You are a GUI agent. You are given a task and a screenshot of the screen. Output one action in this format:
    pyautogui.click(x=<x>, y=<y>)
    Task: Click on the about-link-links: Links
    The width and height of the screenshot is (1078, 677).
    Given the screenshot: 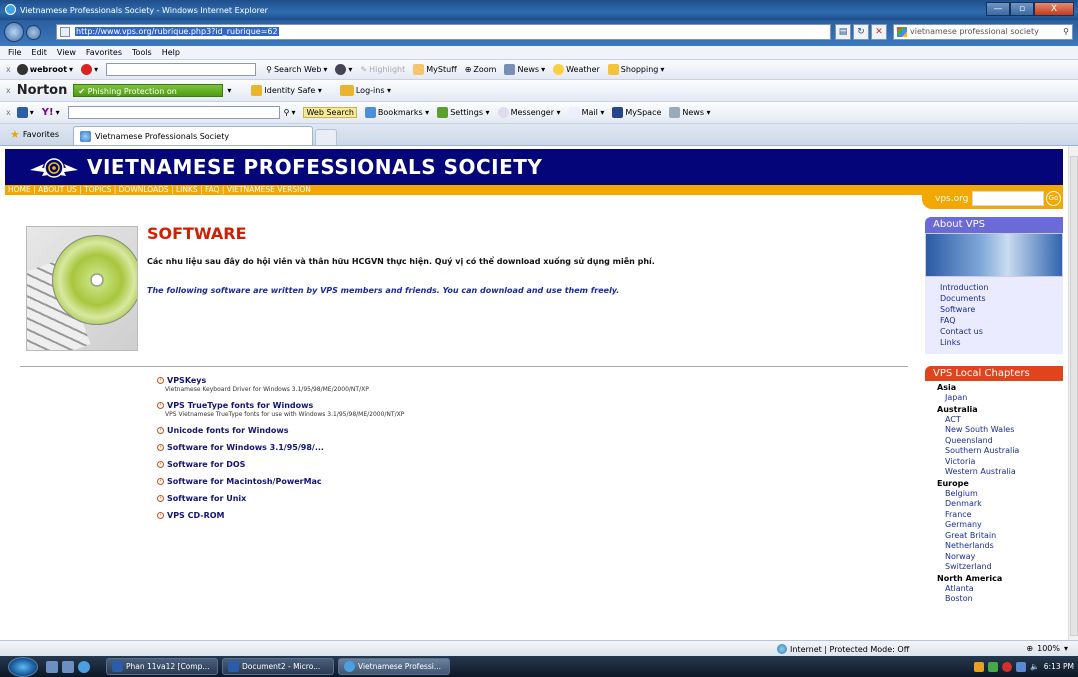 What is the action you would take?
    pyautogui.click(x=1001, y=342)
    